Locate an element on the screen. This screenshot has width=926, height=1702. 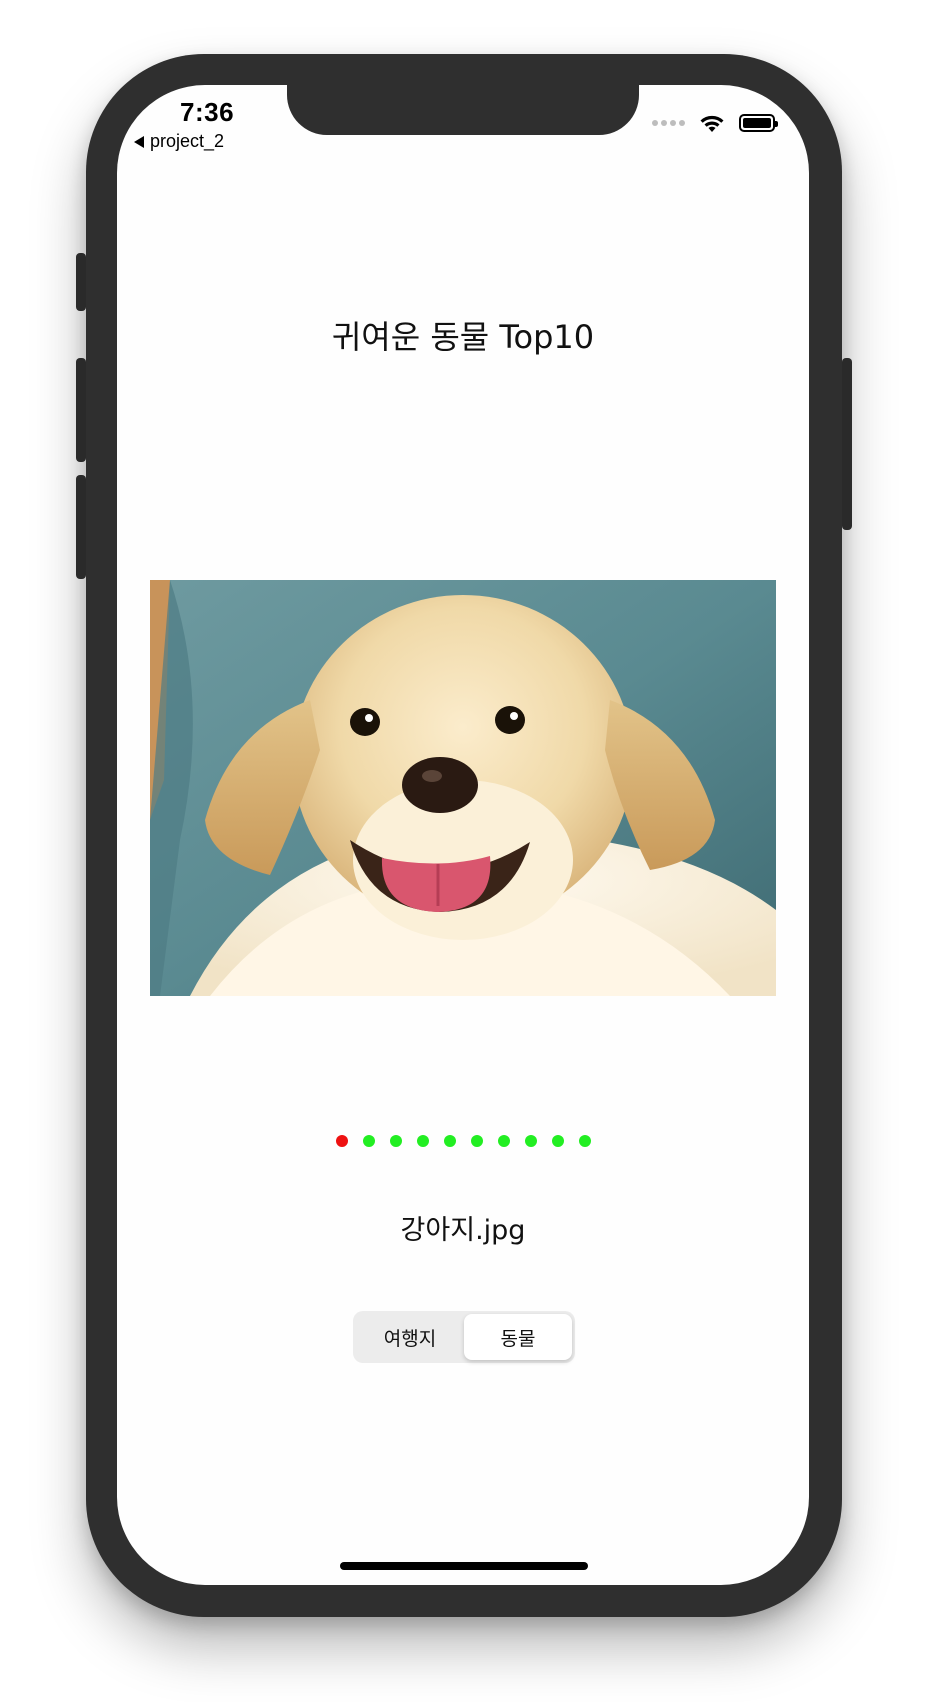
page-indicator is located at coordinates (463, 1141).